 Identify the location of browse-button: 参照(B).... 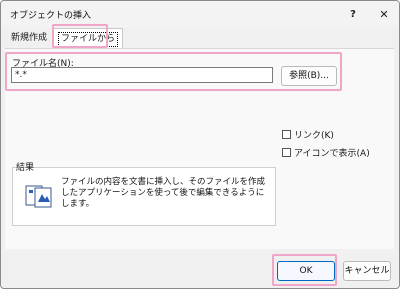
(309, 76).